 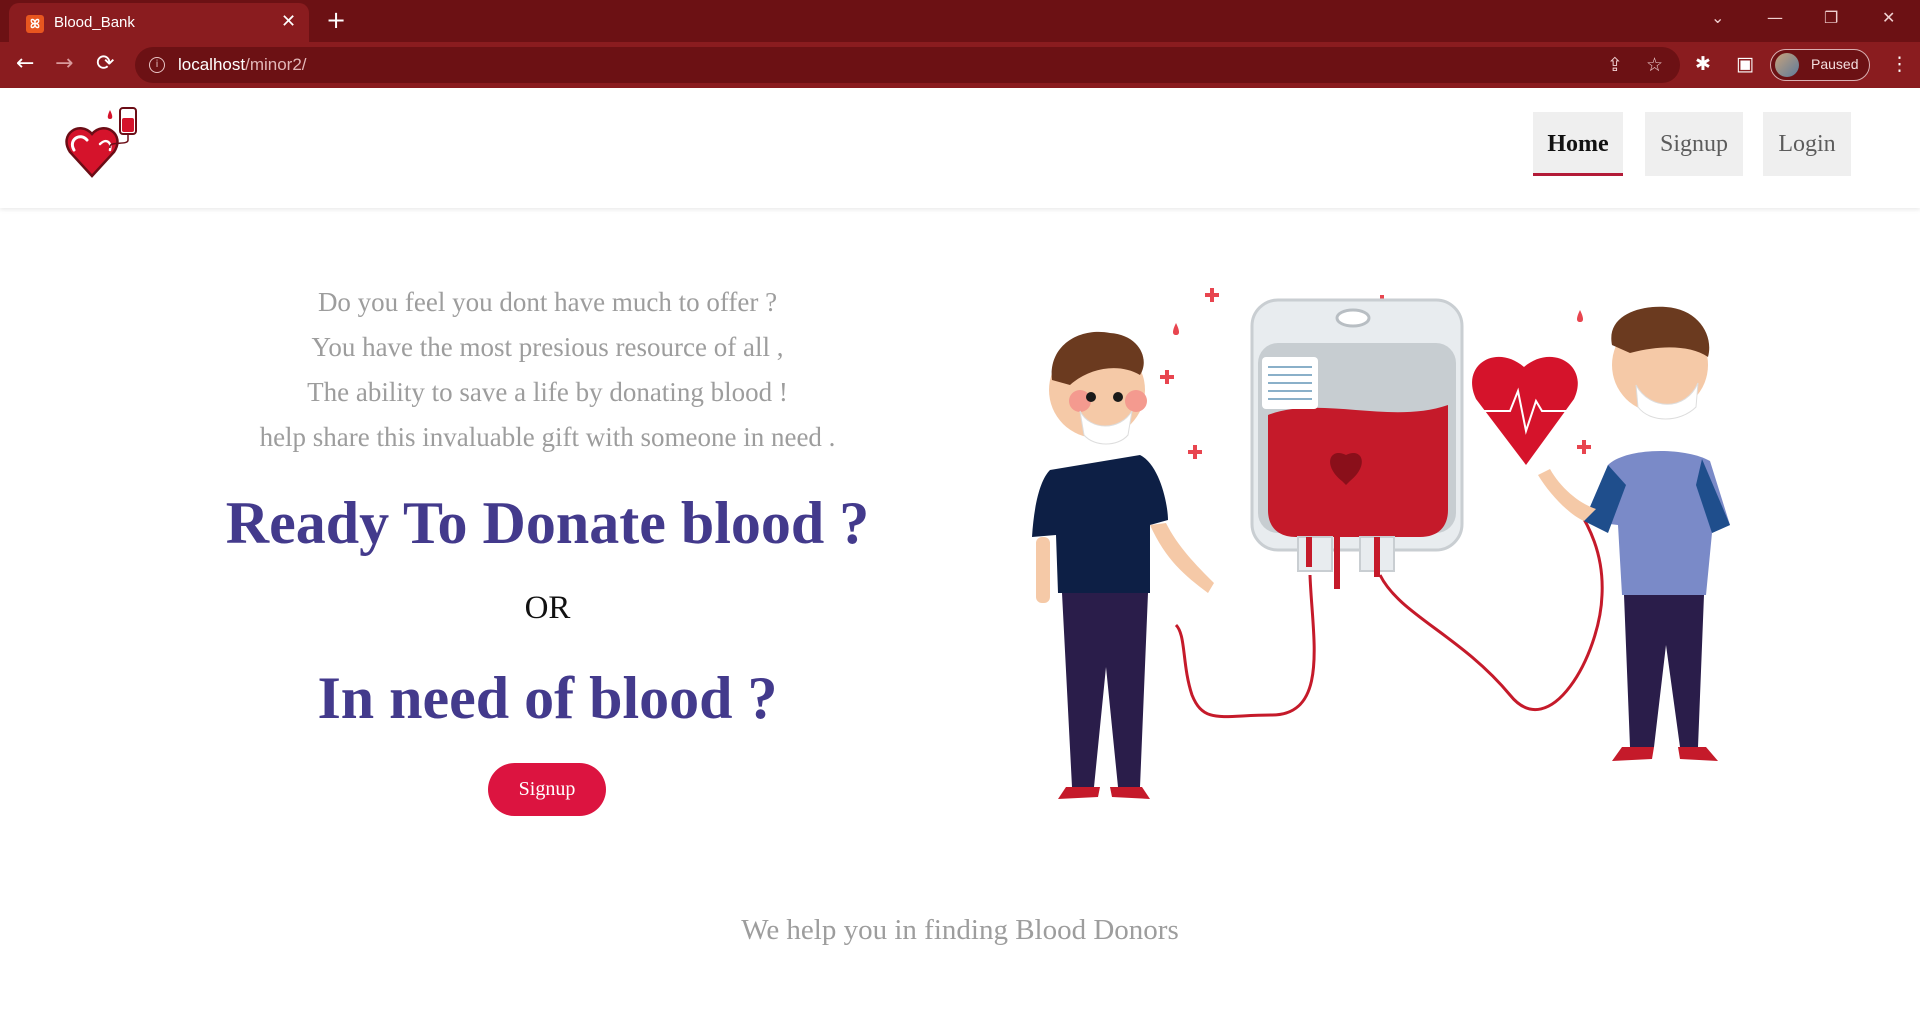 What do you see at coordinates (960, 148) in the screenshot?
I see `site-header: Home Signup Login` at bounding box center [960, 148].